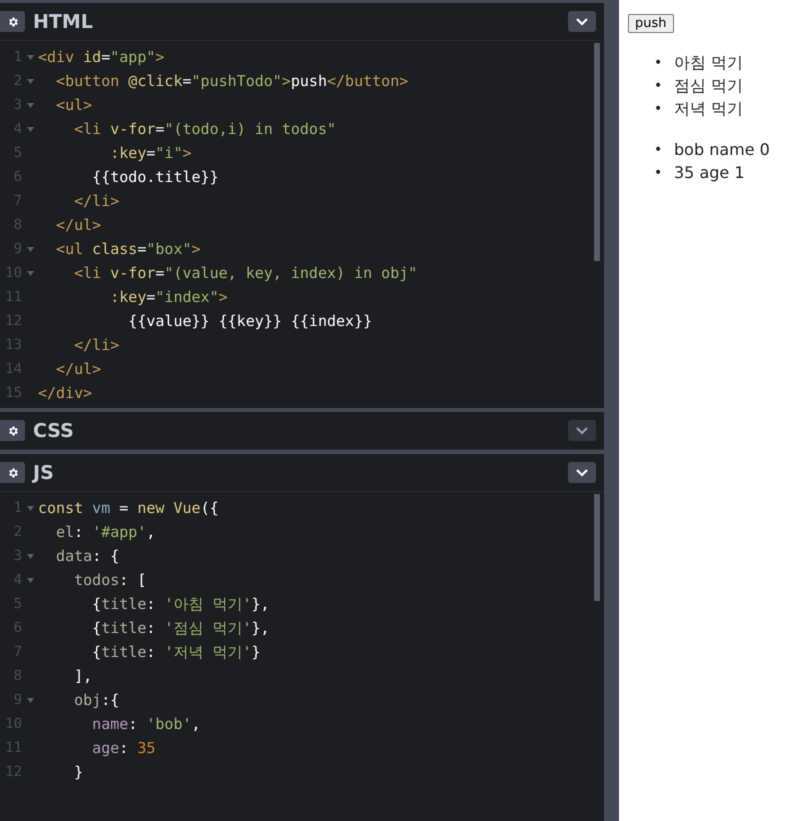 The image size is (804, 821). What do you see at coordinates (101, 57) in the screenshot?
I see `code-line: <div id="app">` at bounding box center [101, 57].